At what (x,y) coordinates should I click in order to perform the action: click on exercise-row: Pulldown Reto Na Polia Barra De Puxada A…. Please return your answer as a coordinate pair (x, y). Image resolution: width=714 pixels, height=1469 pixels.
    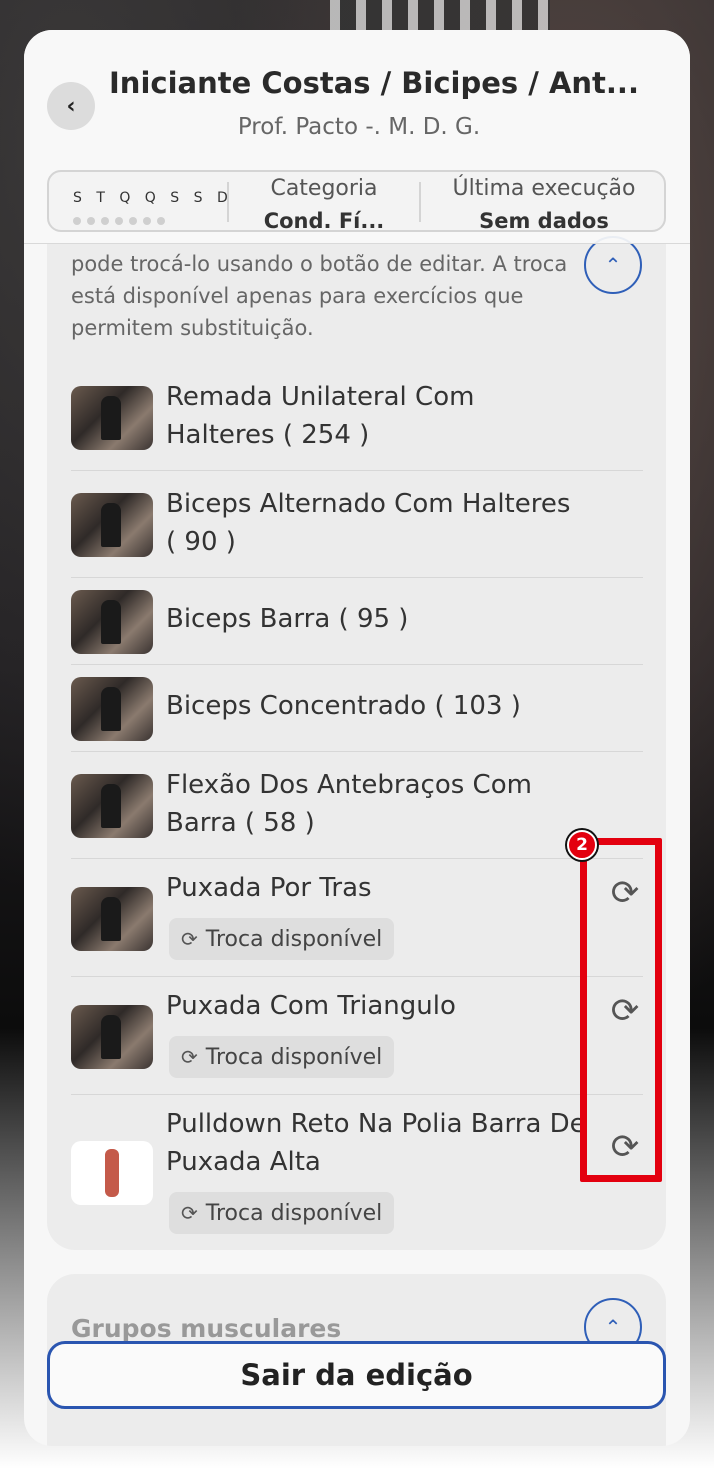
    Looking at the image, I should click on (357, 1170).